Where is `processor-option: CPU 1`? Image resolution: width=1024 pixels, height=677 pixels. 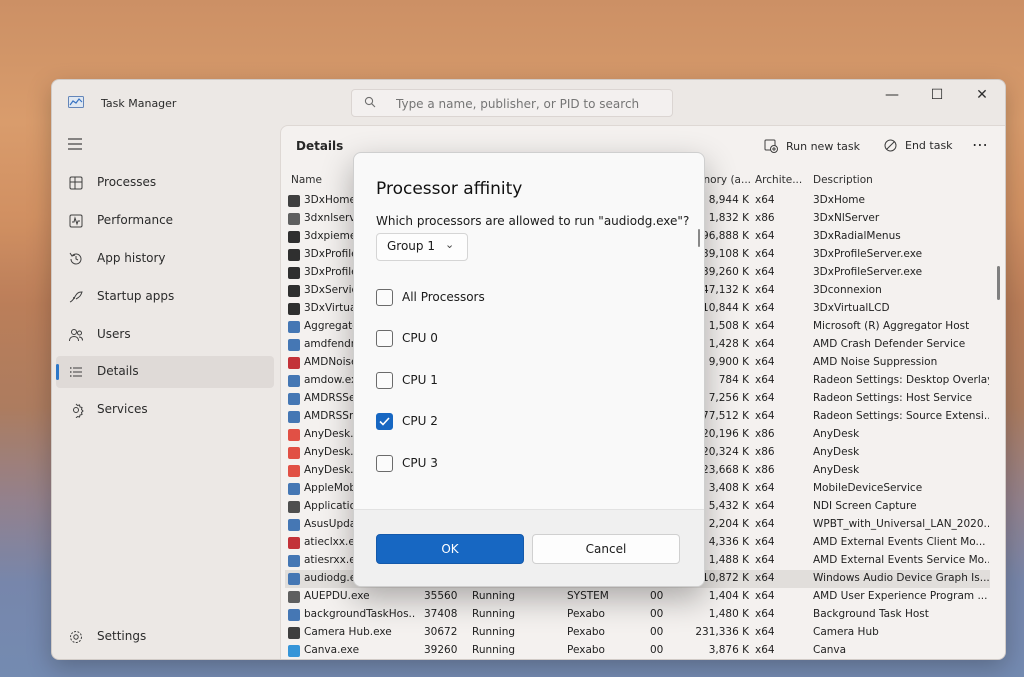 processor-option: CPU 1 is located at coordinates (407, 380).